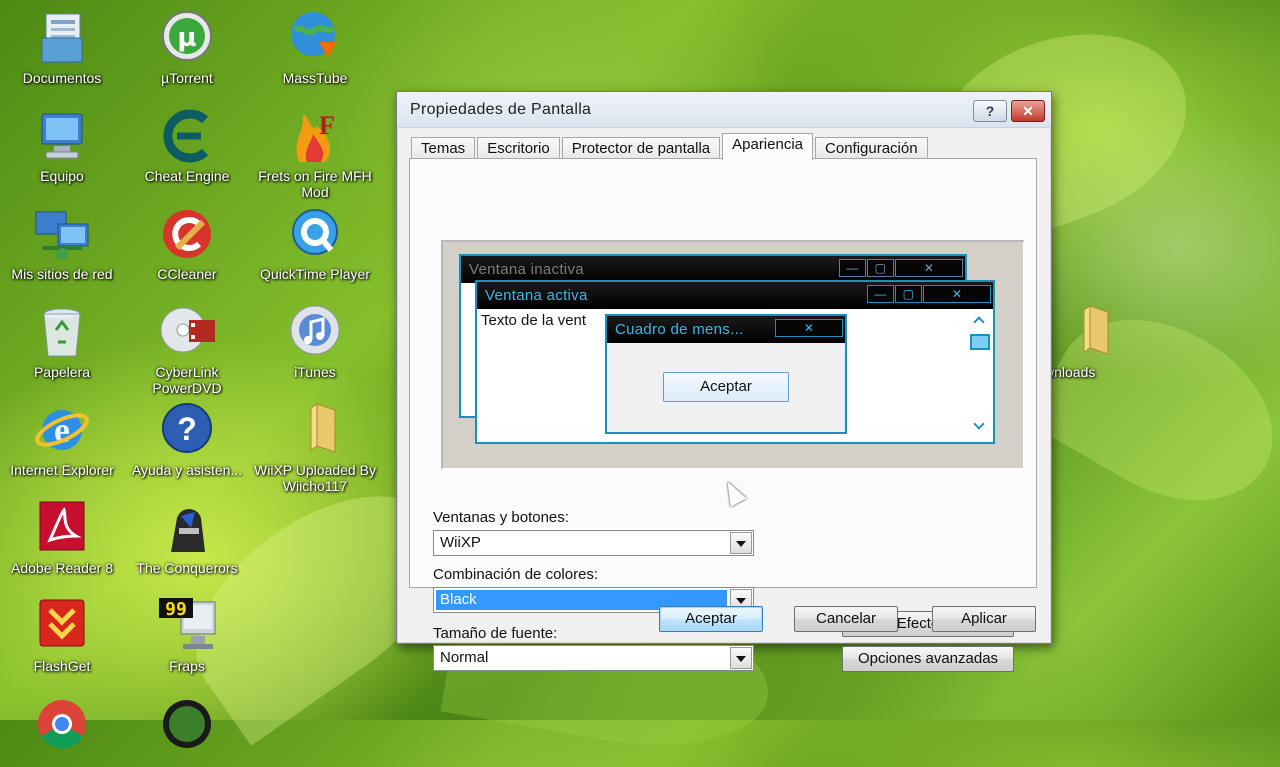 This screenshot has width=1280, height=767. I want to click on desktop-icon-wiixp-folder: WiiXP Uploaded By Wiicho117, so click(315, 447).